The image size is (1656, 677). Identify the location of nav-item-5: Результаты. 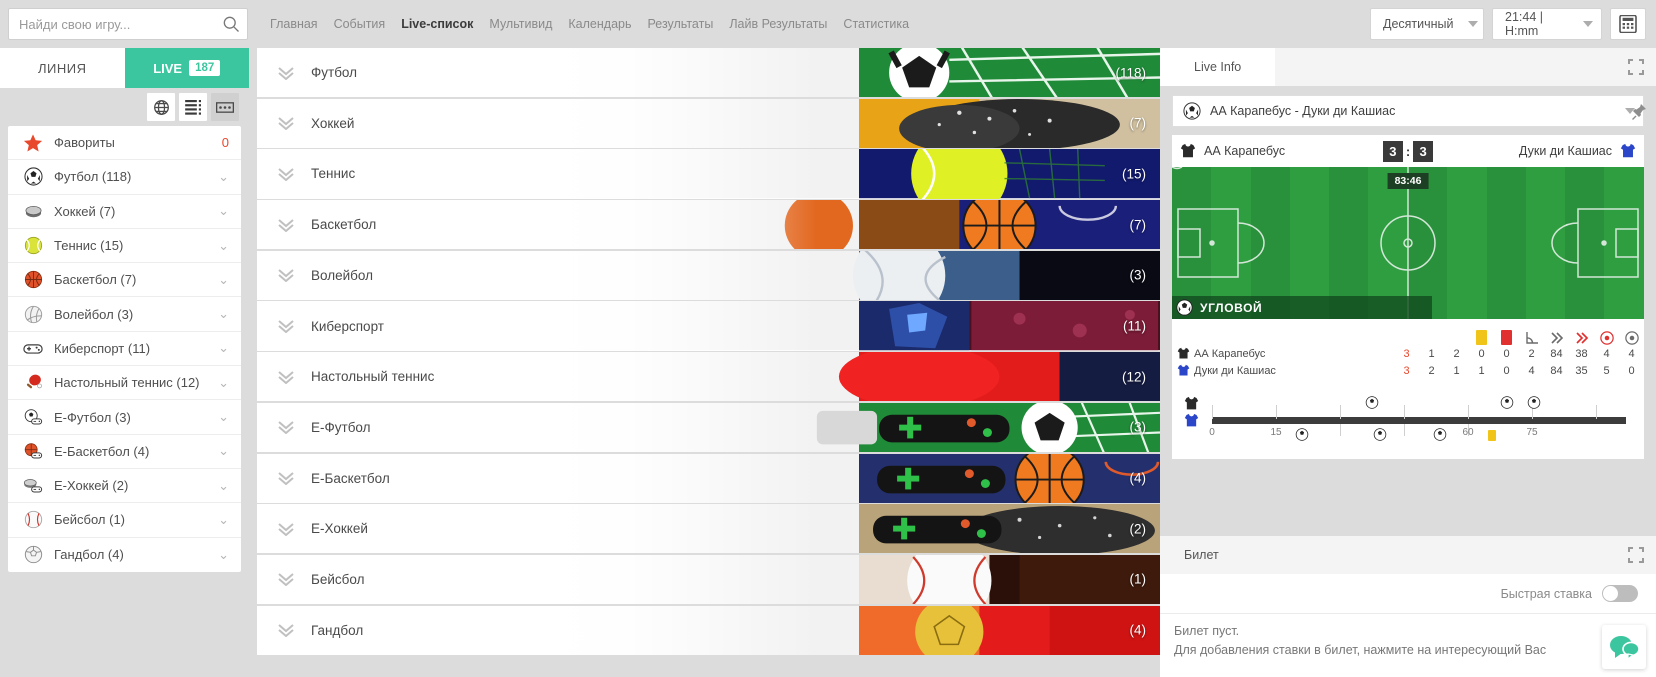
(680, 24).